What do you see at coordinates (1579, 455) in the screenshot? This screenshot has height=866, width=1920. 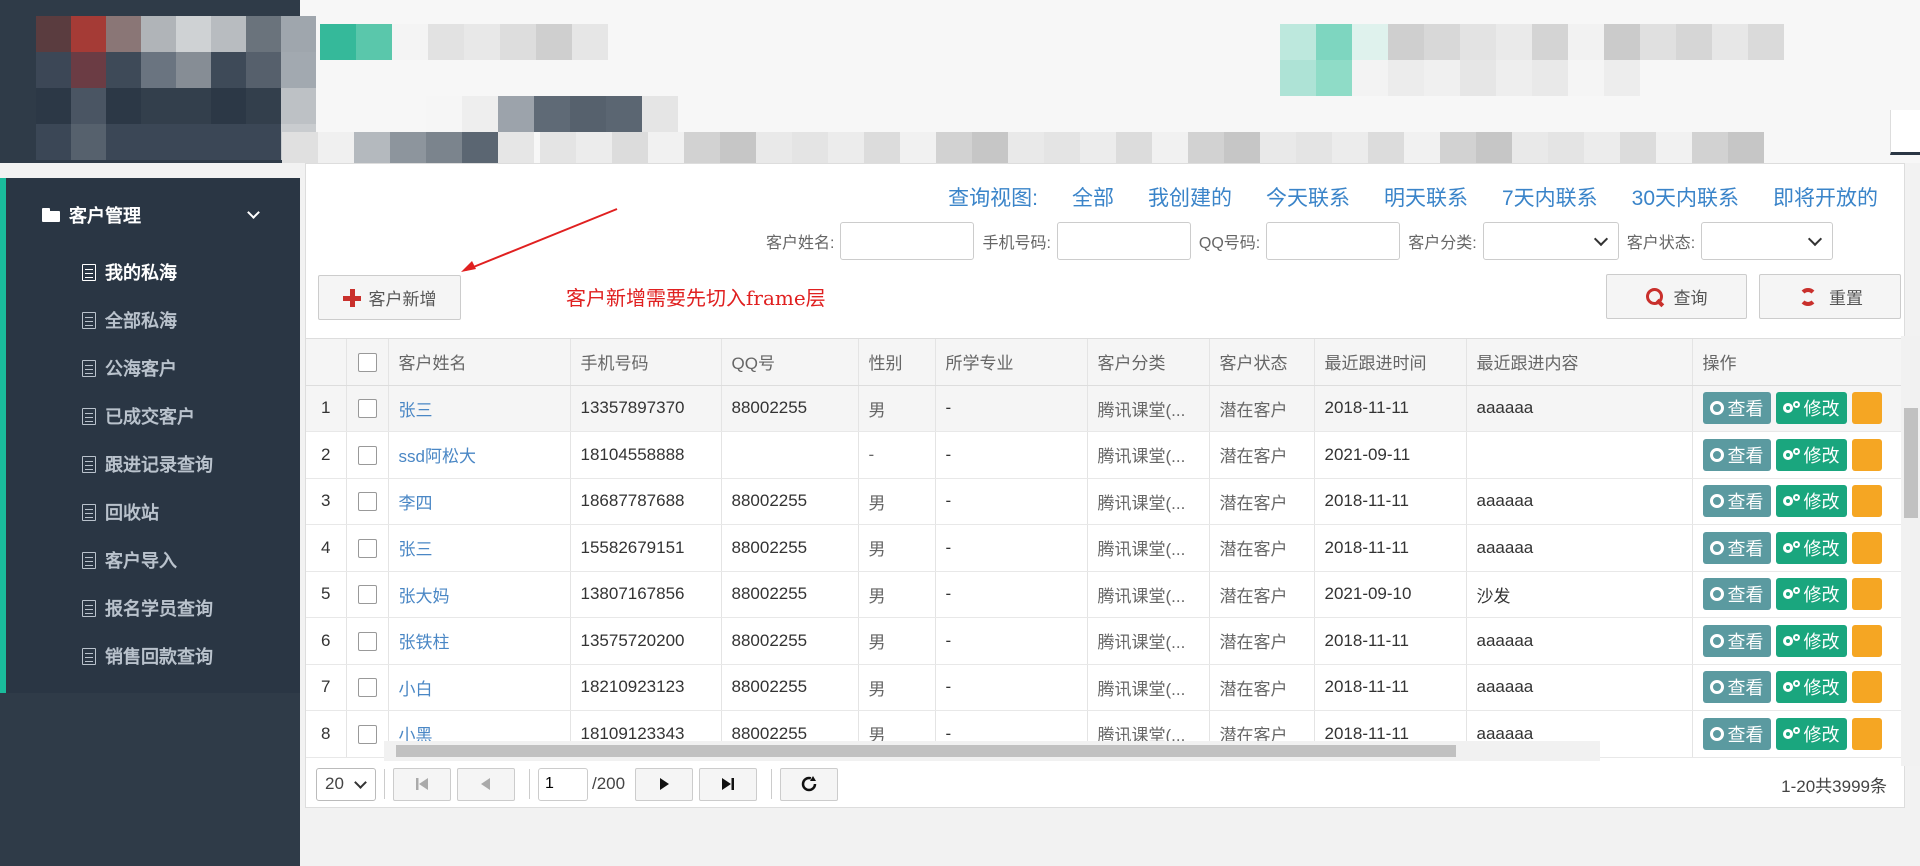 I see `last-follow-content-cell` at bounding box center [1579, 455].